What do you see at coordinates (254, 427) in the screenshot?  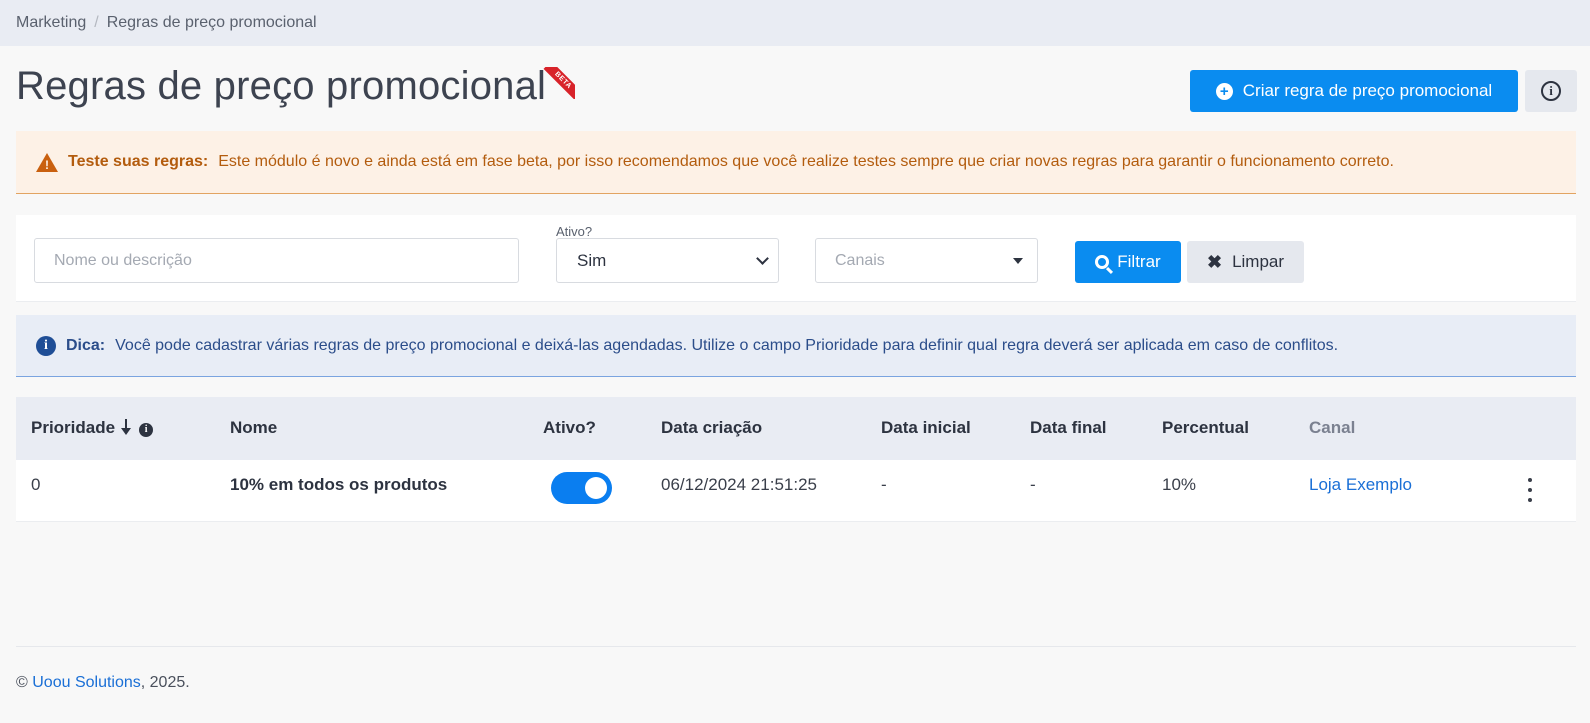 I see `column-name: Nome` at bounding box center [254, 427].